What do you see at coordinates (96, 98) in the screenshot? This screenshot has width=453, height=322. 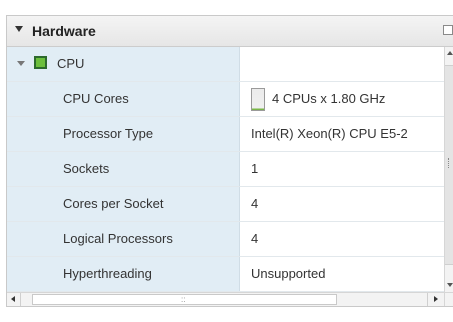 I see `row-label: CPU Cores` at bounding box center [96, 98].